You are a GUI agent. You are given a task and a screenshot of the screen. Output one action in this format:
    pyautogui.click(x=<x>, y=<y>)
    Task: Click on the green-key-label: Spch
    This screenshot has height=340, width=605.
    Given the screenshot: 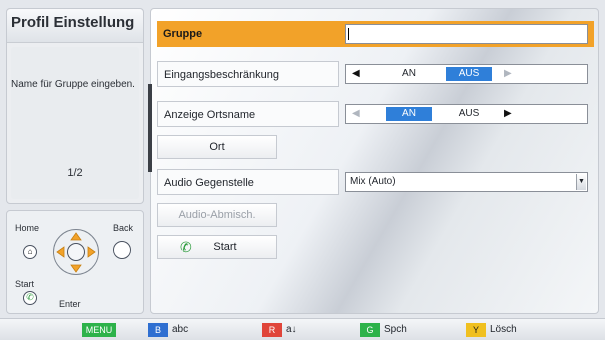 What is the action you would take?
    pyautogui.click(x=395, y=329)
    